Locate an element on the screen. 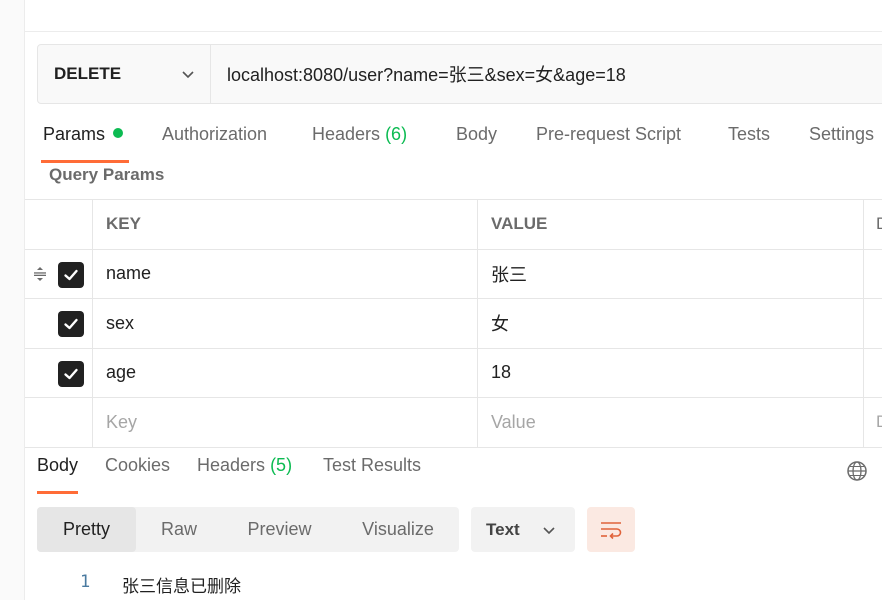 The image size is (882, 600). format-select: Text is located at coordinates (523, 529).